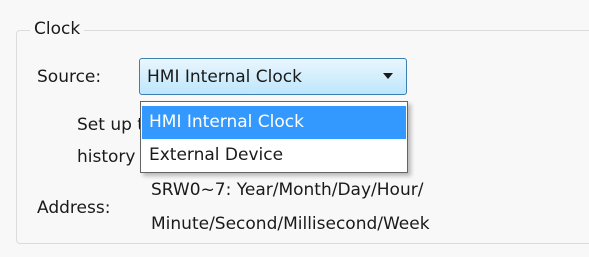 Image resolution: width=589 pixels, height=257 pixels. What do you see at coordinates (290, 224) in the screenshot?
I see `address-value-line-2: Minute/Second/Millisecond/Week` at bounding box center [290, 224].